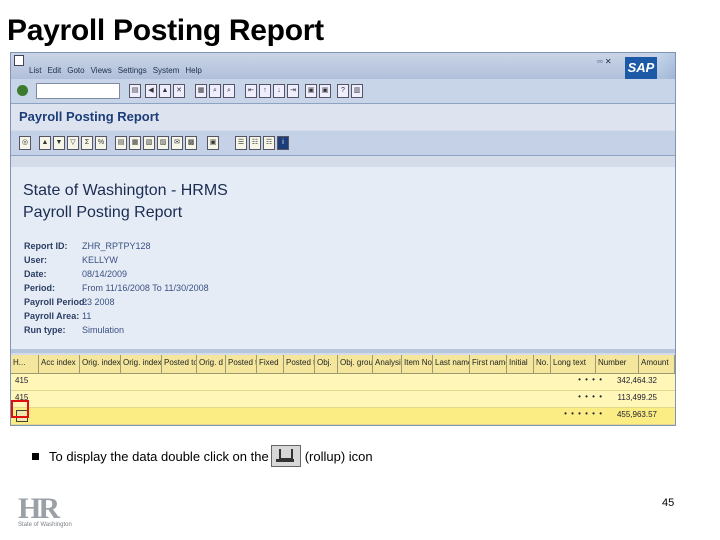 The width and height of the screenshot is (720, 540). Describe the element at coordinates (283, 143) in the screenshot. I see `info-icon: i` at that location.